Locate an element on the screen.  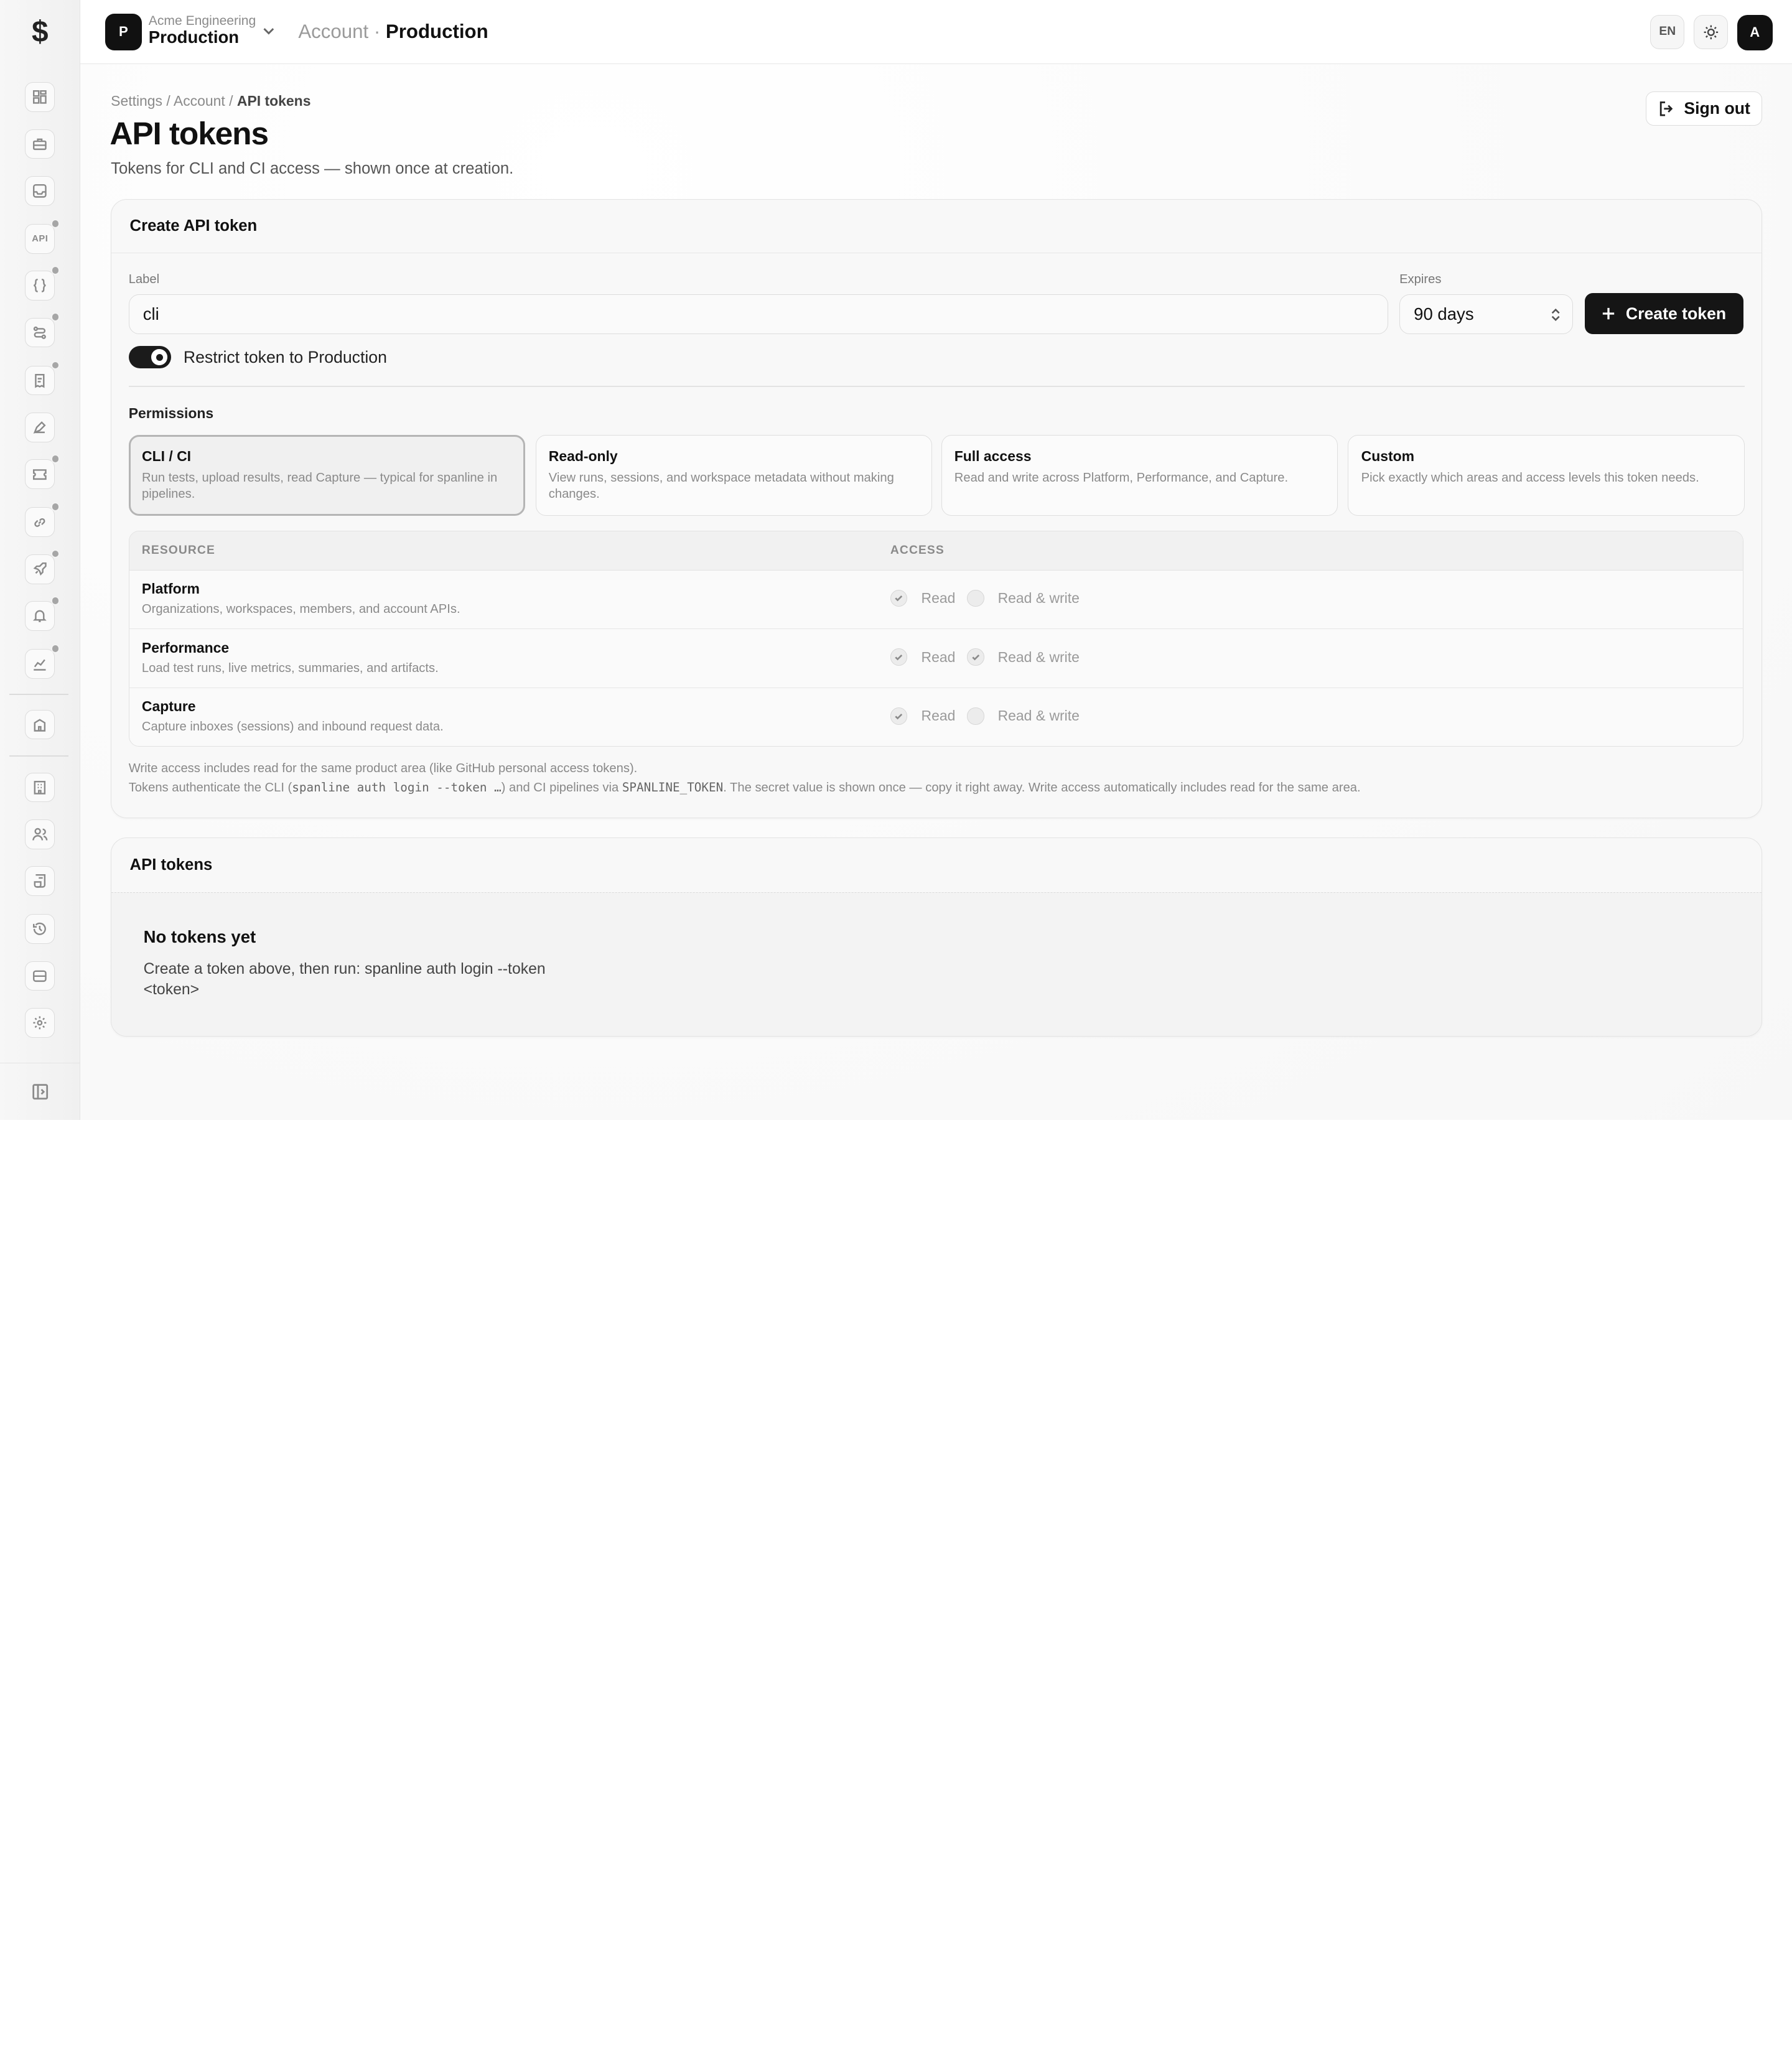
sidebar-item-projects is located at coordinates (40, 144).